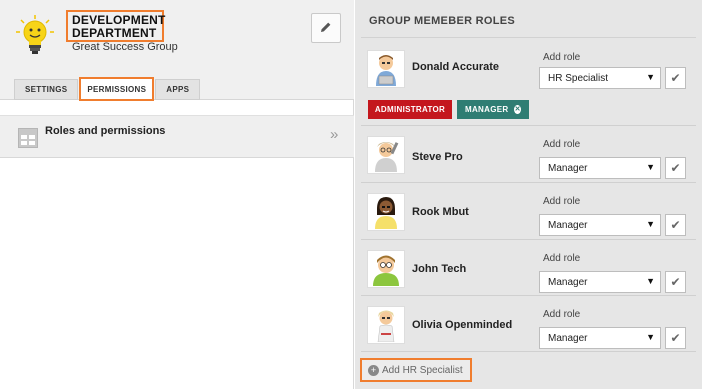 This screenshot has width=702, height=389. I want to click on member-row-rook-mbut: Rook Mbut Add role Manager ▼ ✔, so click(528, 211).